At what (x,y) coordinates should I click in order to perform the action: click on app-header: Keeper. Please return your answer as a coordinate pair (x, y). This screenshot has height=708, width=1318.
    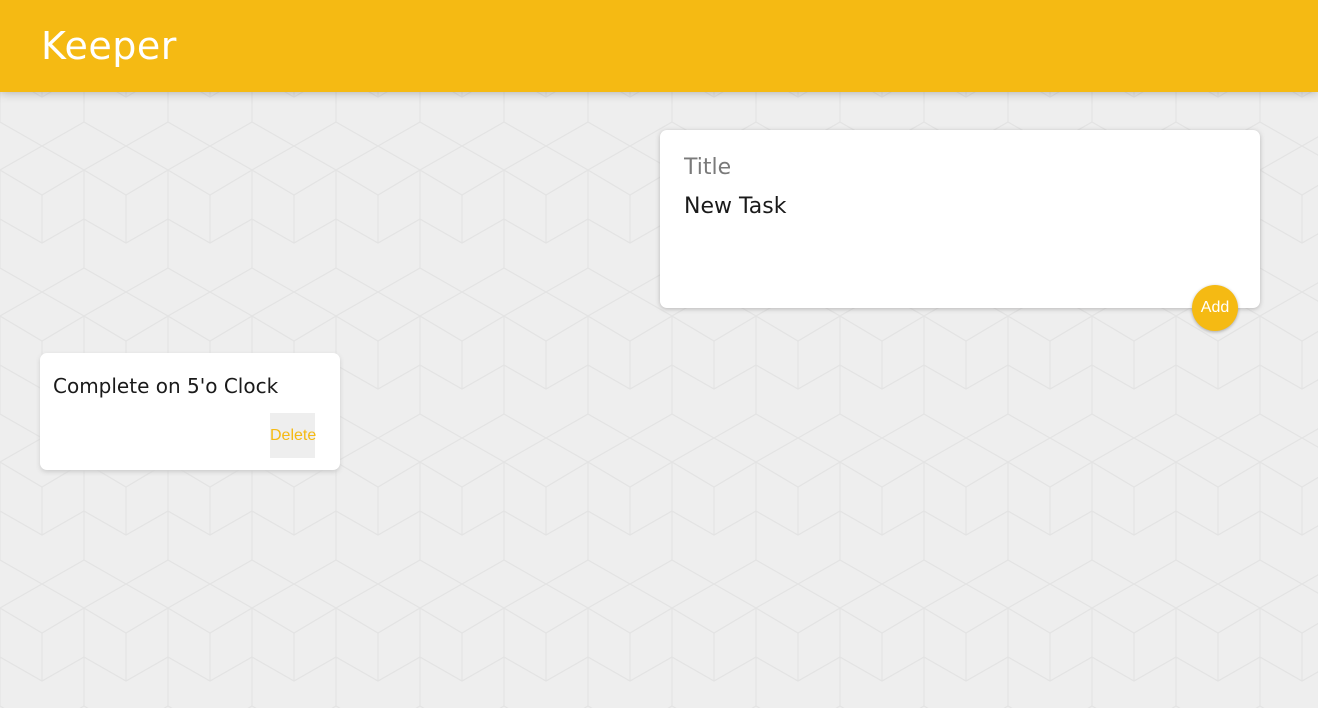
    Looking at the image, I should click on (659, 46).